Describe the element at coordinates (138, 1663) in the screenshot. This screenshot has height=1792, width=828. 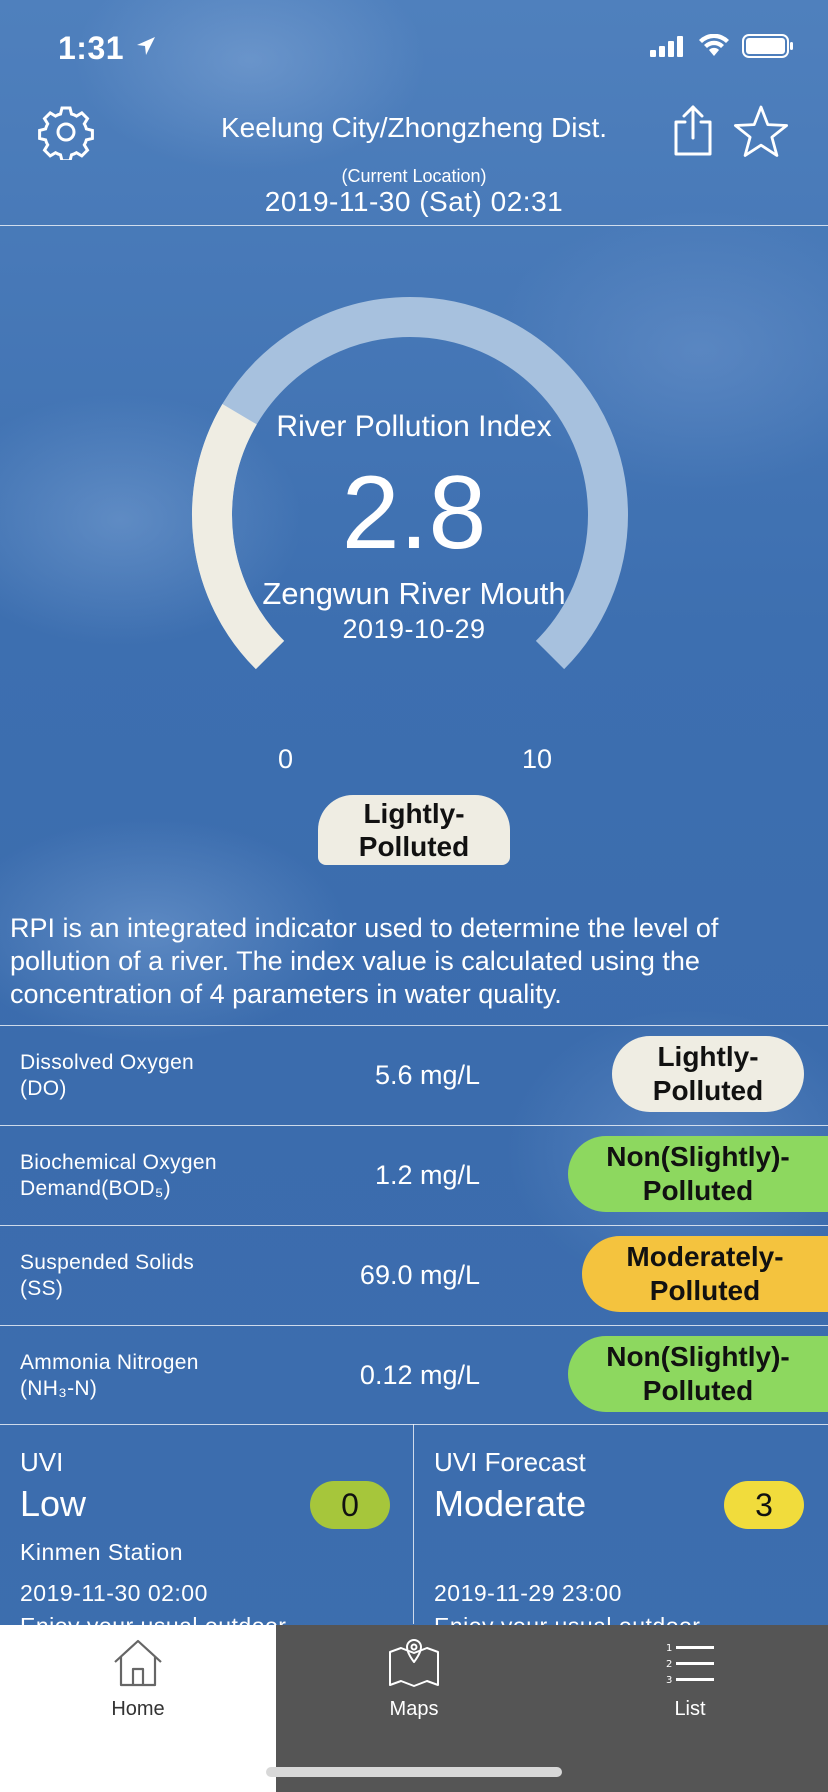
I see `home-icon` at that location.